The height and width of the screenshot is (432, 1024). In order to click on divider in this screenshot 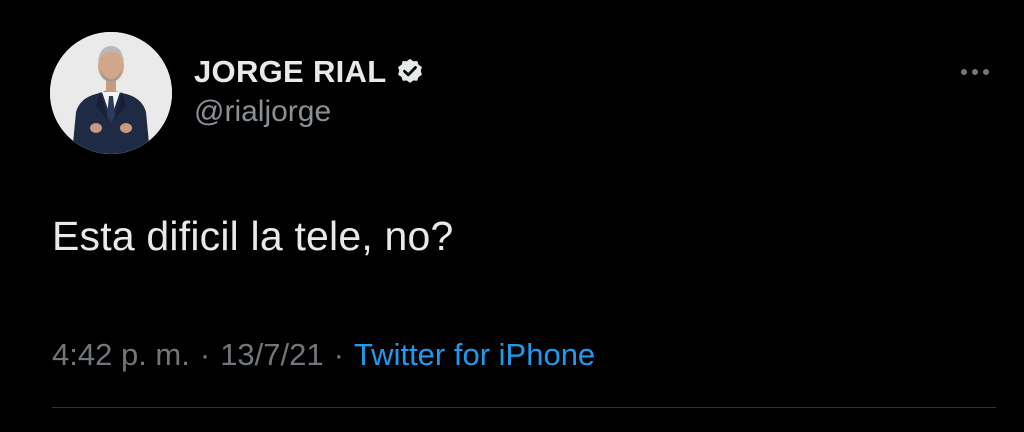, I will do `click(524, 407)`.